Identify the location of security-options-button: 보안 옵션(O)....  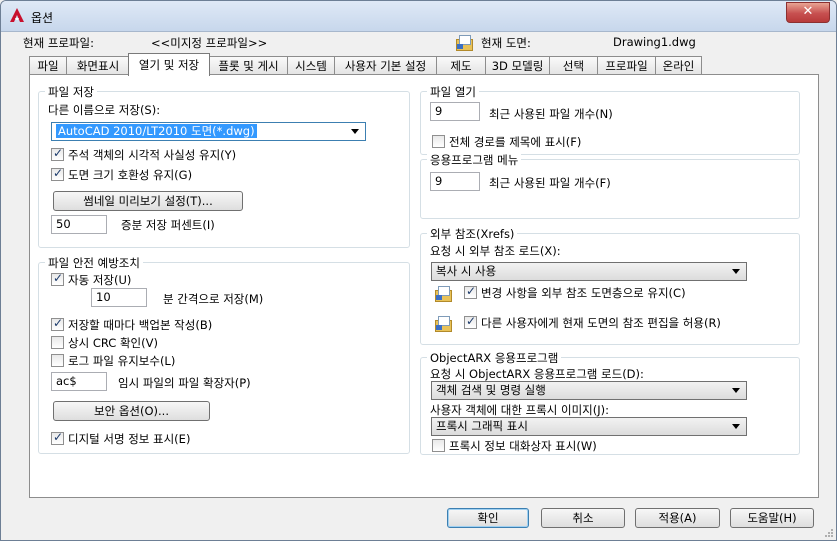
(131, 411).